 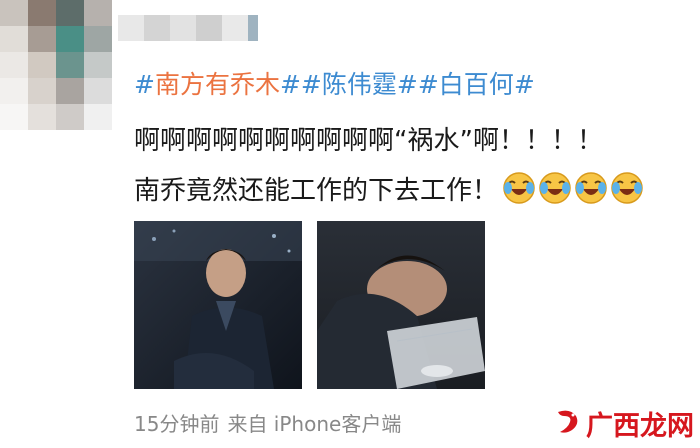 I want to click on dragon-logo-icon, so click(x=568, y=421).